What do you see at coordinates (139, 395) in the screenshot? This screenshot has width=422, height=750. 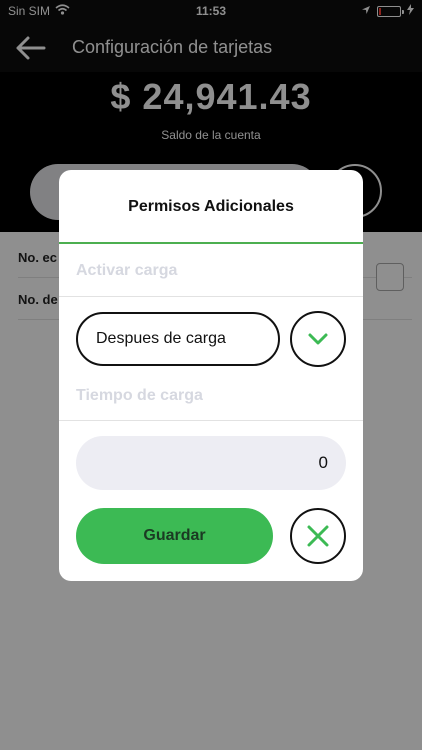 I see `charge-time-label: Tiempo de carga` at bounding box center [139, 395].